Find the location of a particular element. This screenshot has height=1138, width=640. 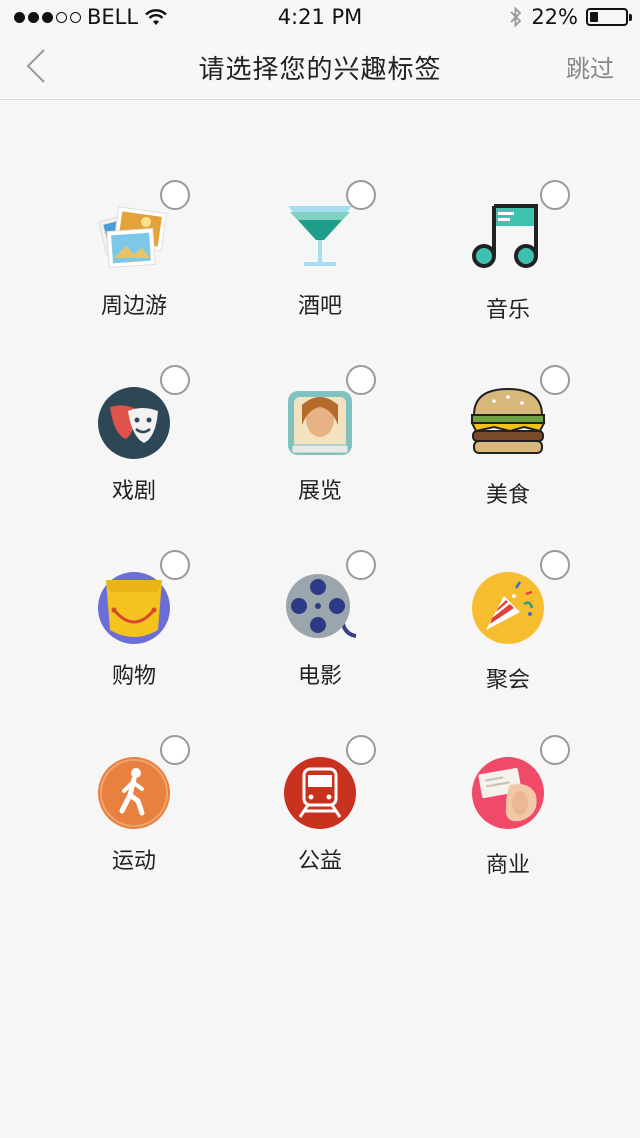

bluetooth-icon is located at coordinates (516, 17).